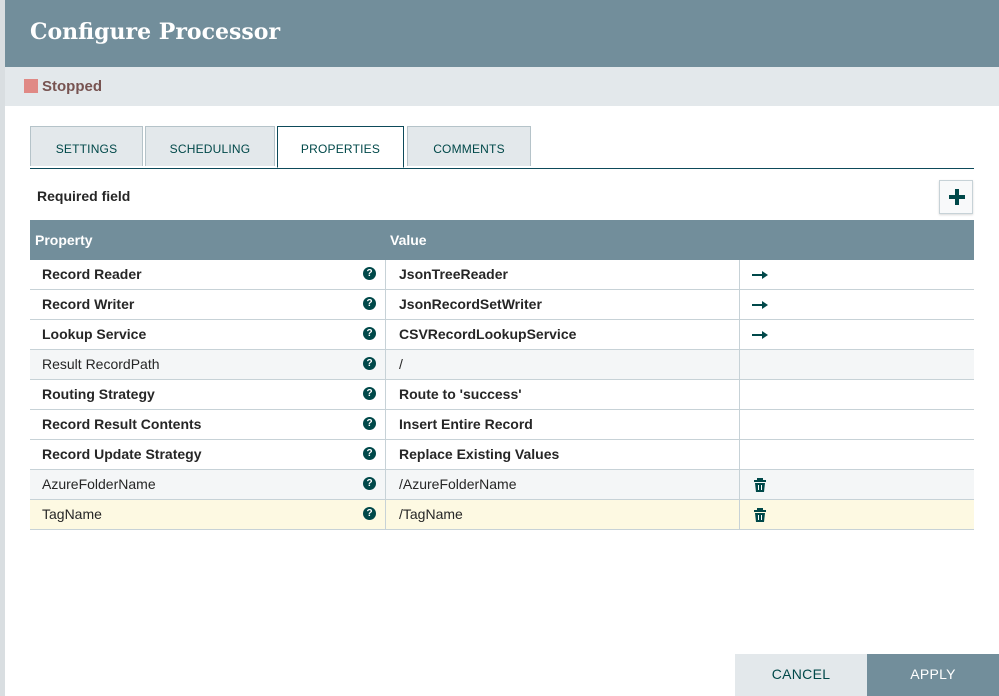 The image size is (999, 696). What do you see at coordinates (98, 394) in the screenshot?
I see `property-name: Routing Strategy` at bounding box center [98, 394].